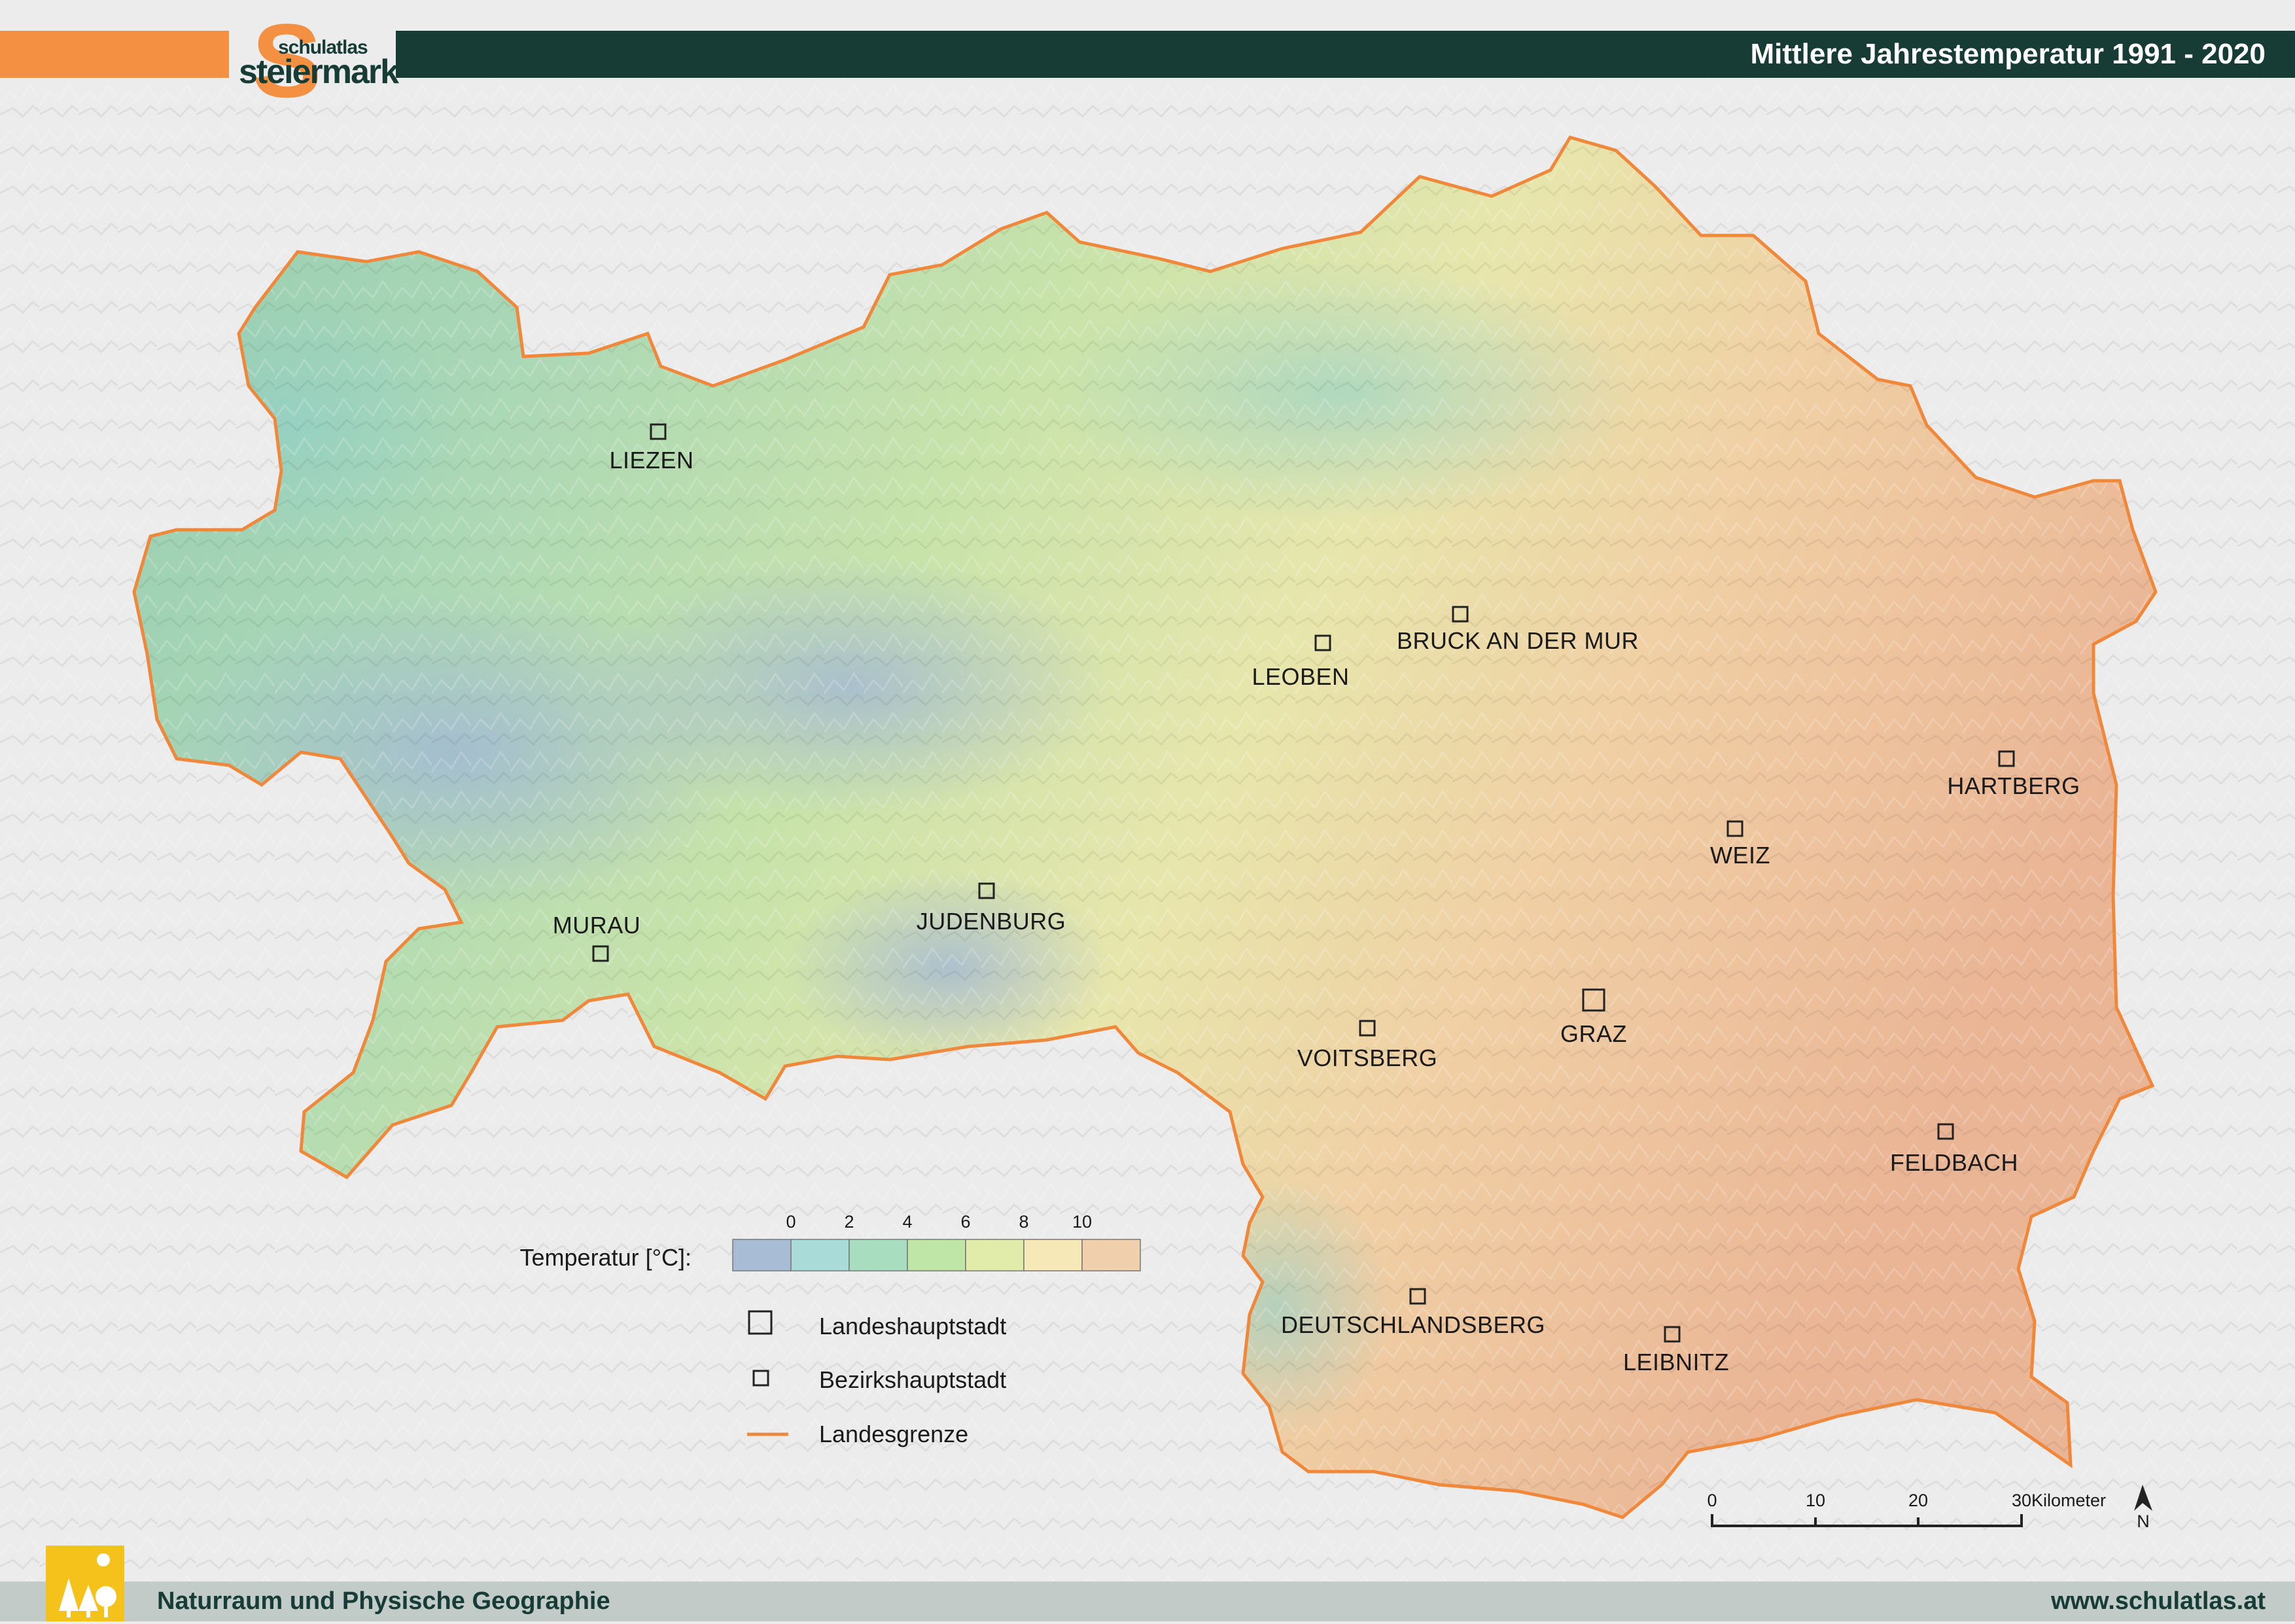  I want to click on legend-landeshauptstadt-label: Landeshauptstadt, so click(912, 1326).